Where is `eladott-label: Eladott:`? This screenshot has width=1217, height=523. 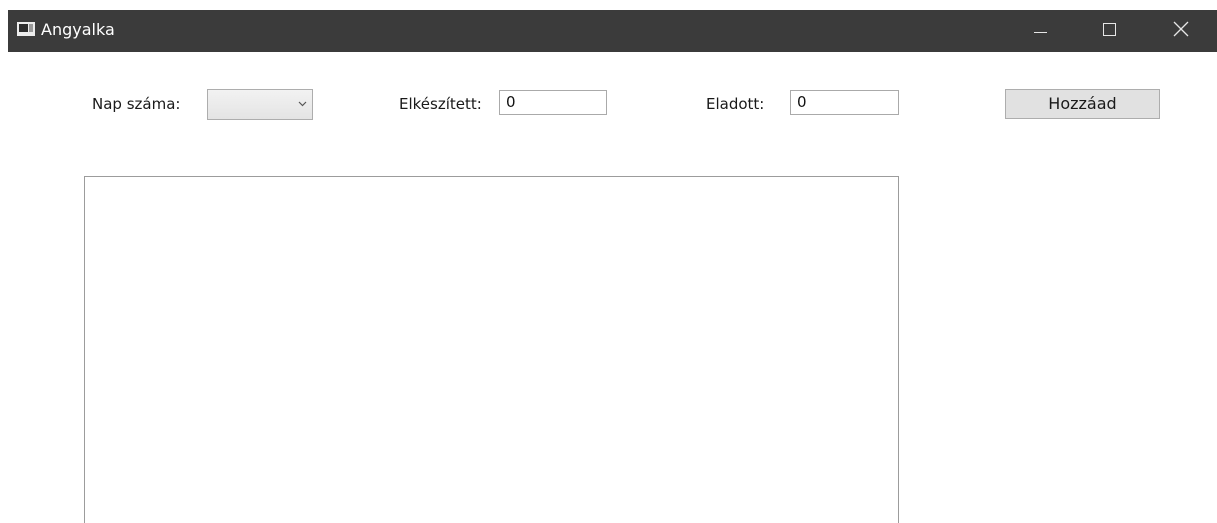
eladott-label: Eladott: is located at coordinates (735, 104).